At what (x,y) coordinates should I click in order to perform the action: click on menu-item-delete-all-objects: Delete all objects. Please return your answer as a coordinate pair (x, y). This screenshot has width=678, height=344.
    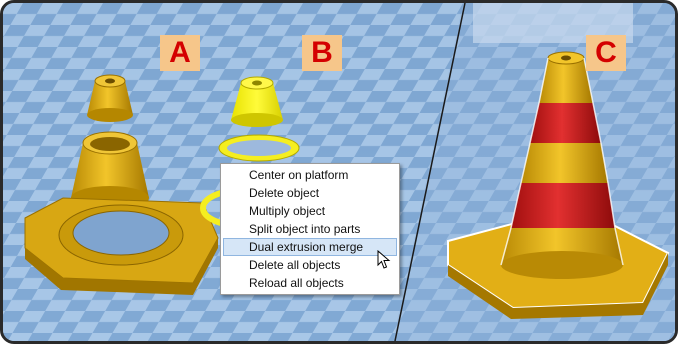
    Looking at the image, I should click on (310, 265).